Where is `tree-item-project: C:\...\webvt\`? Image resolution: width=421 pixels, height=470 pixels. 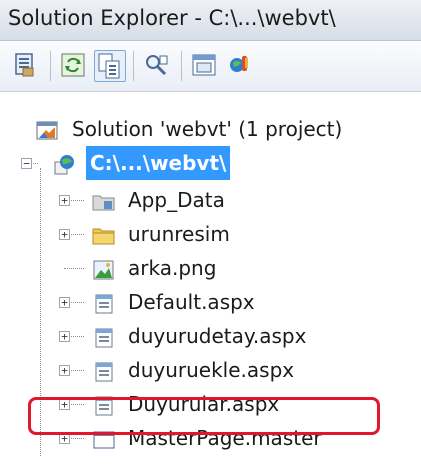 tree-item-project: C:\...\webvt\ is located at coordinates (161, 163).